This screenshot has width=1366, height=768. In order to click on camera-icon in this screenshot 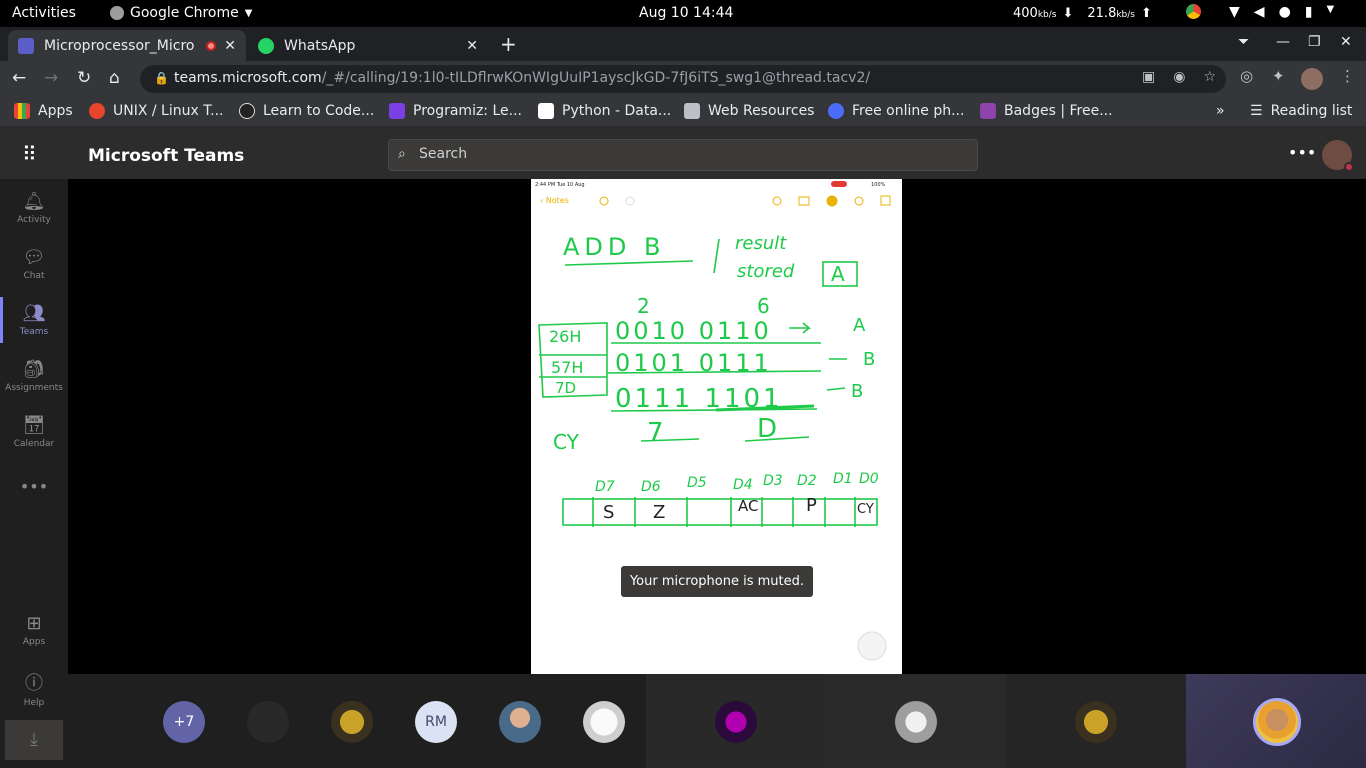, I will do `click(804, 201)`.